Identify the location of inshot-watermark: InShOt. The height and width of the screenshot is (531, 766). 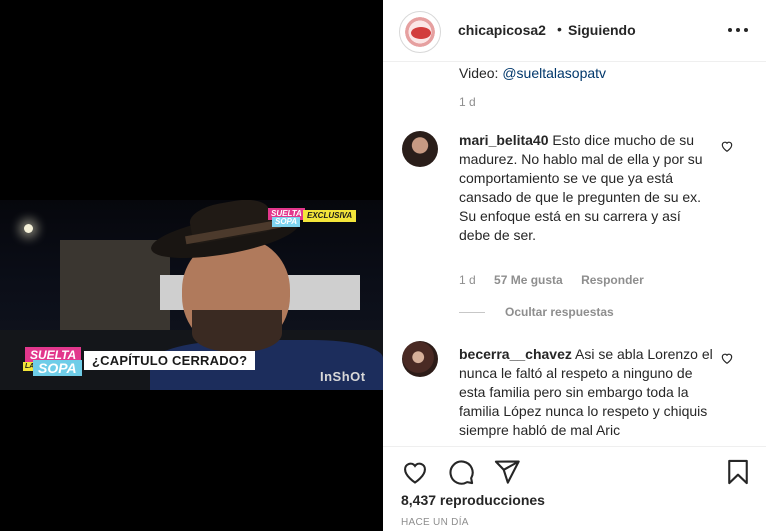
(343, 376).